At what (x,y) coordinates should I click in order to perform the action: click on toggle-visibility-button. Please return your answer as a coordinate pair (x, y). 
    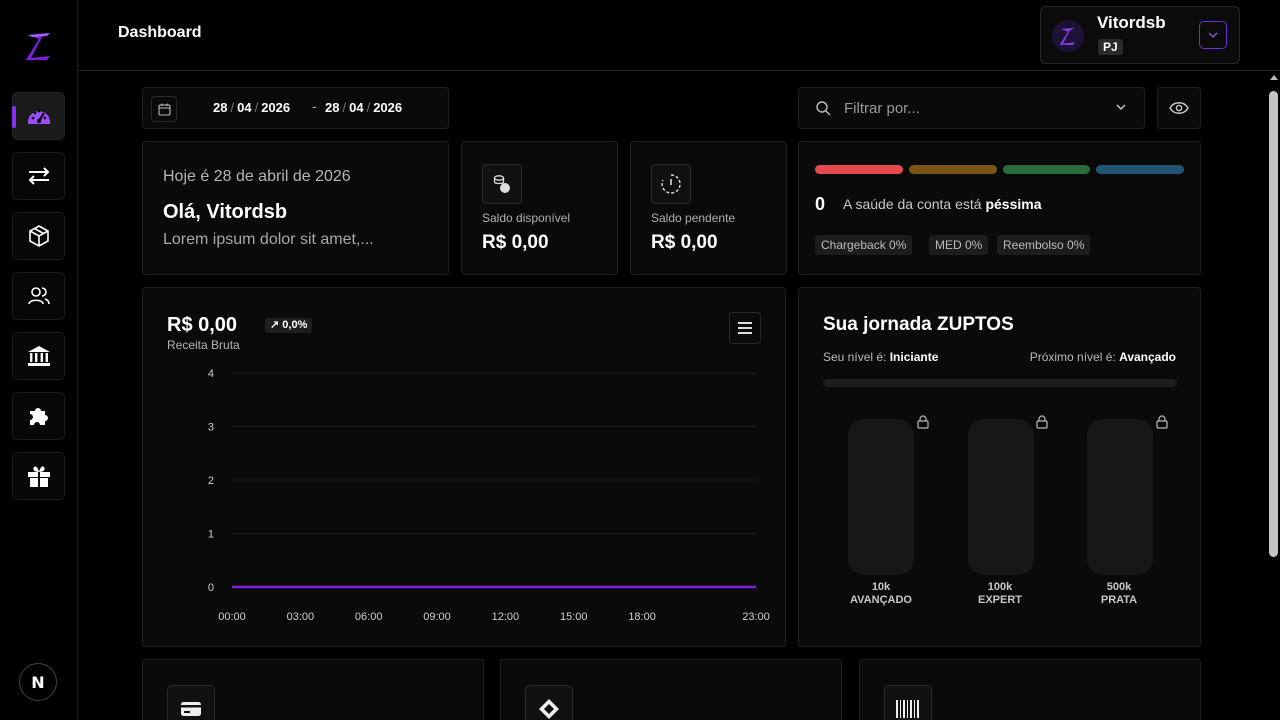
    Looking at the image, I should click on (1179, 108).